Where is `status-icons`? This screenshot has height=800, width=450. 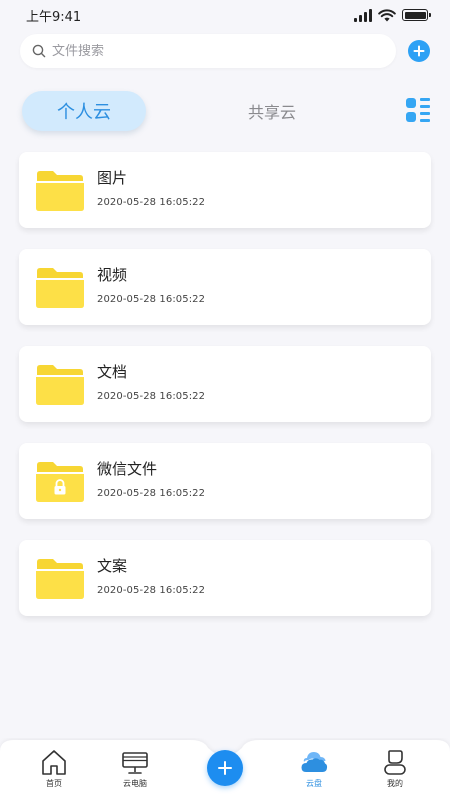 status-icons is located at coordinates (392, 15).